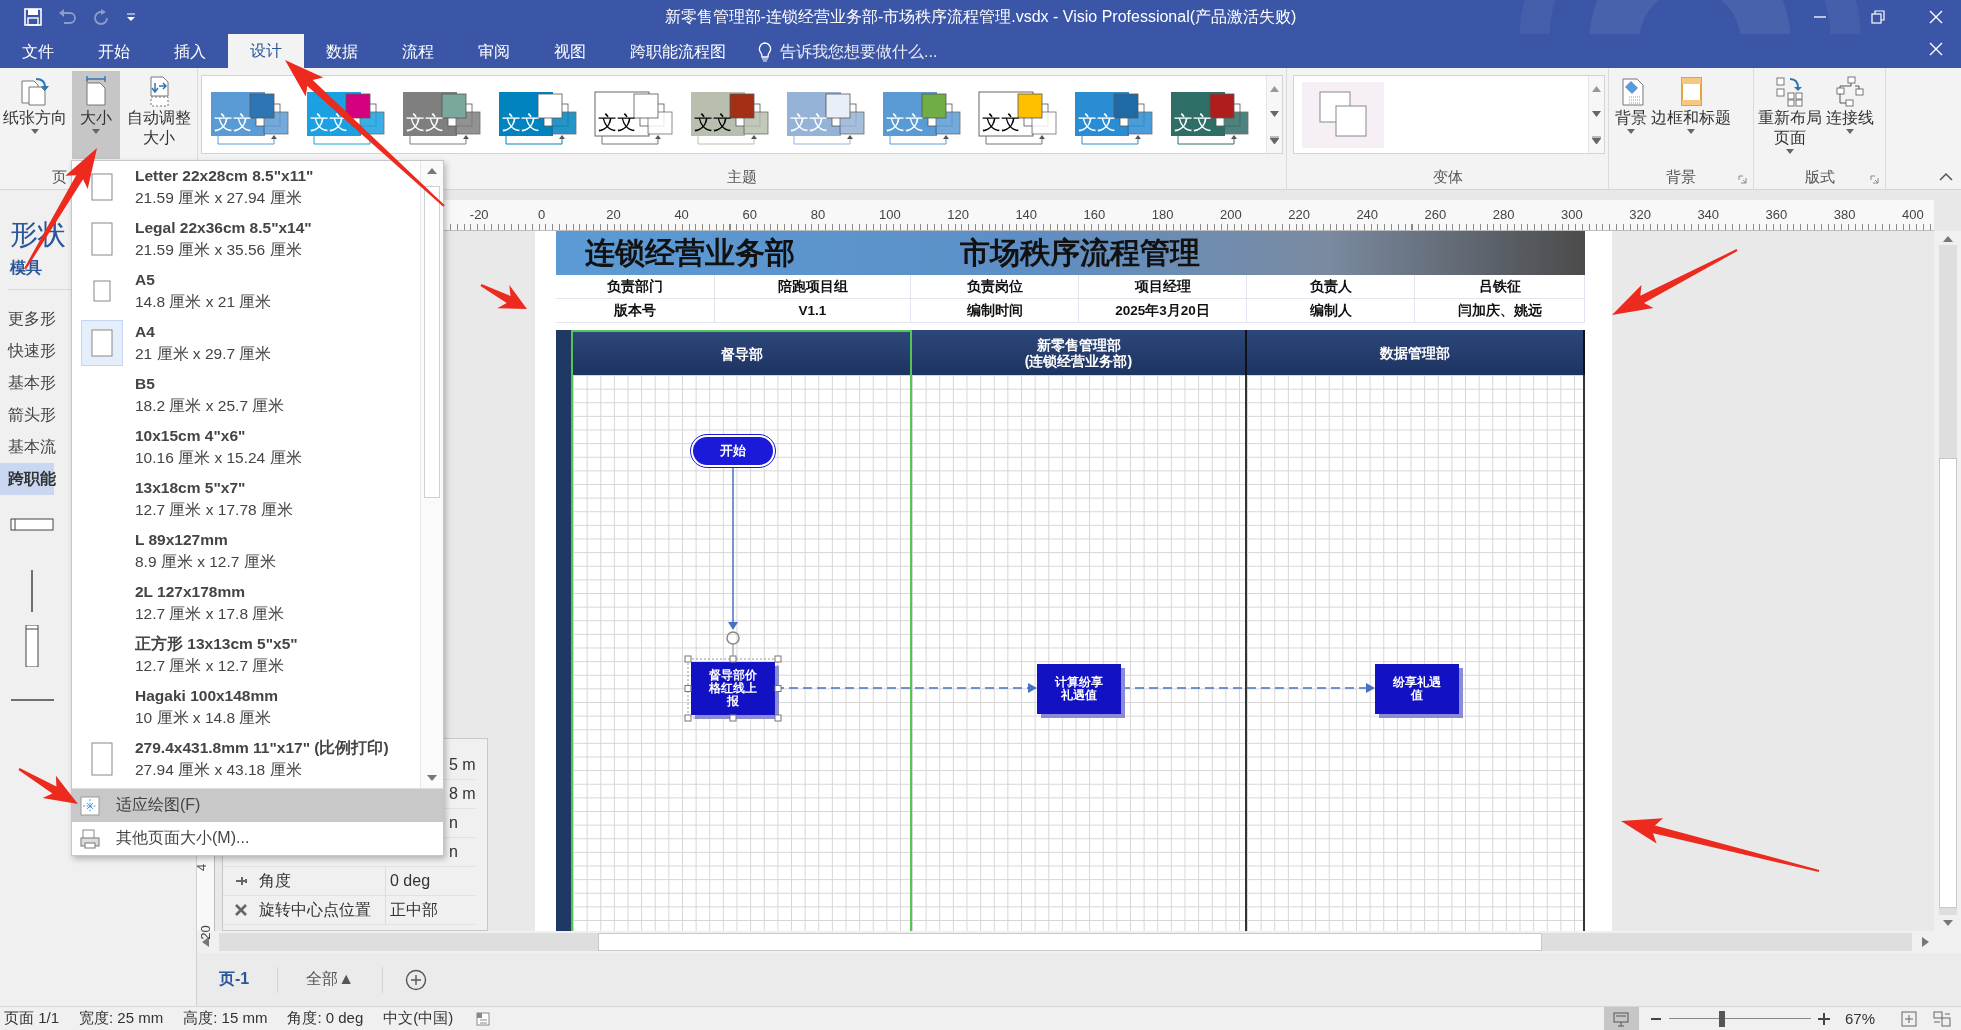  Describe the element at coordinates (570, 52) in the screenshot. I see `ribbon-tab: 视图` at that location.